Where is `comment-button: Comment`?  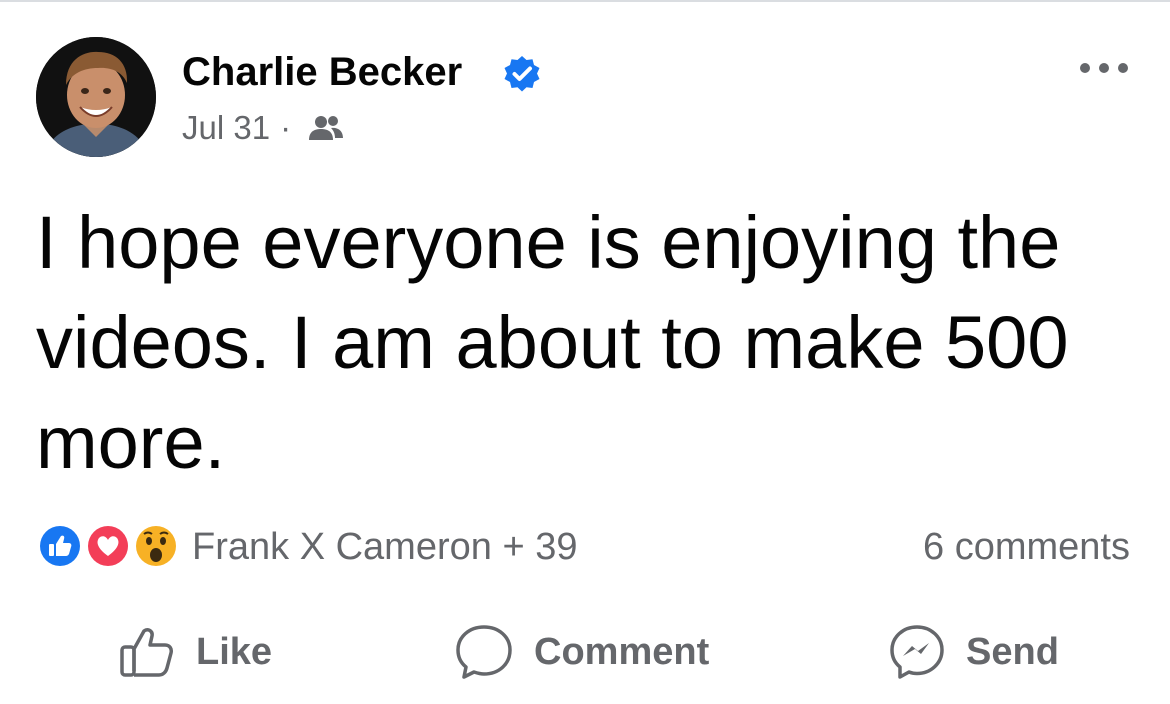
comment-button: Comment is located at coordinates (581, 652).